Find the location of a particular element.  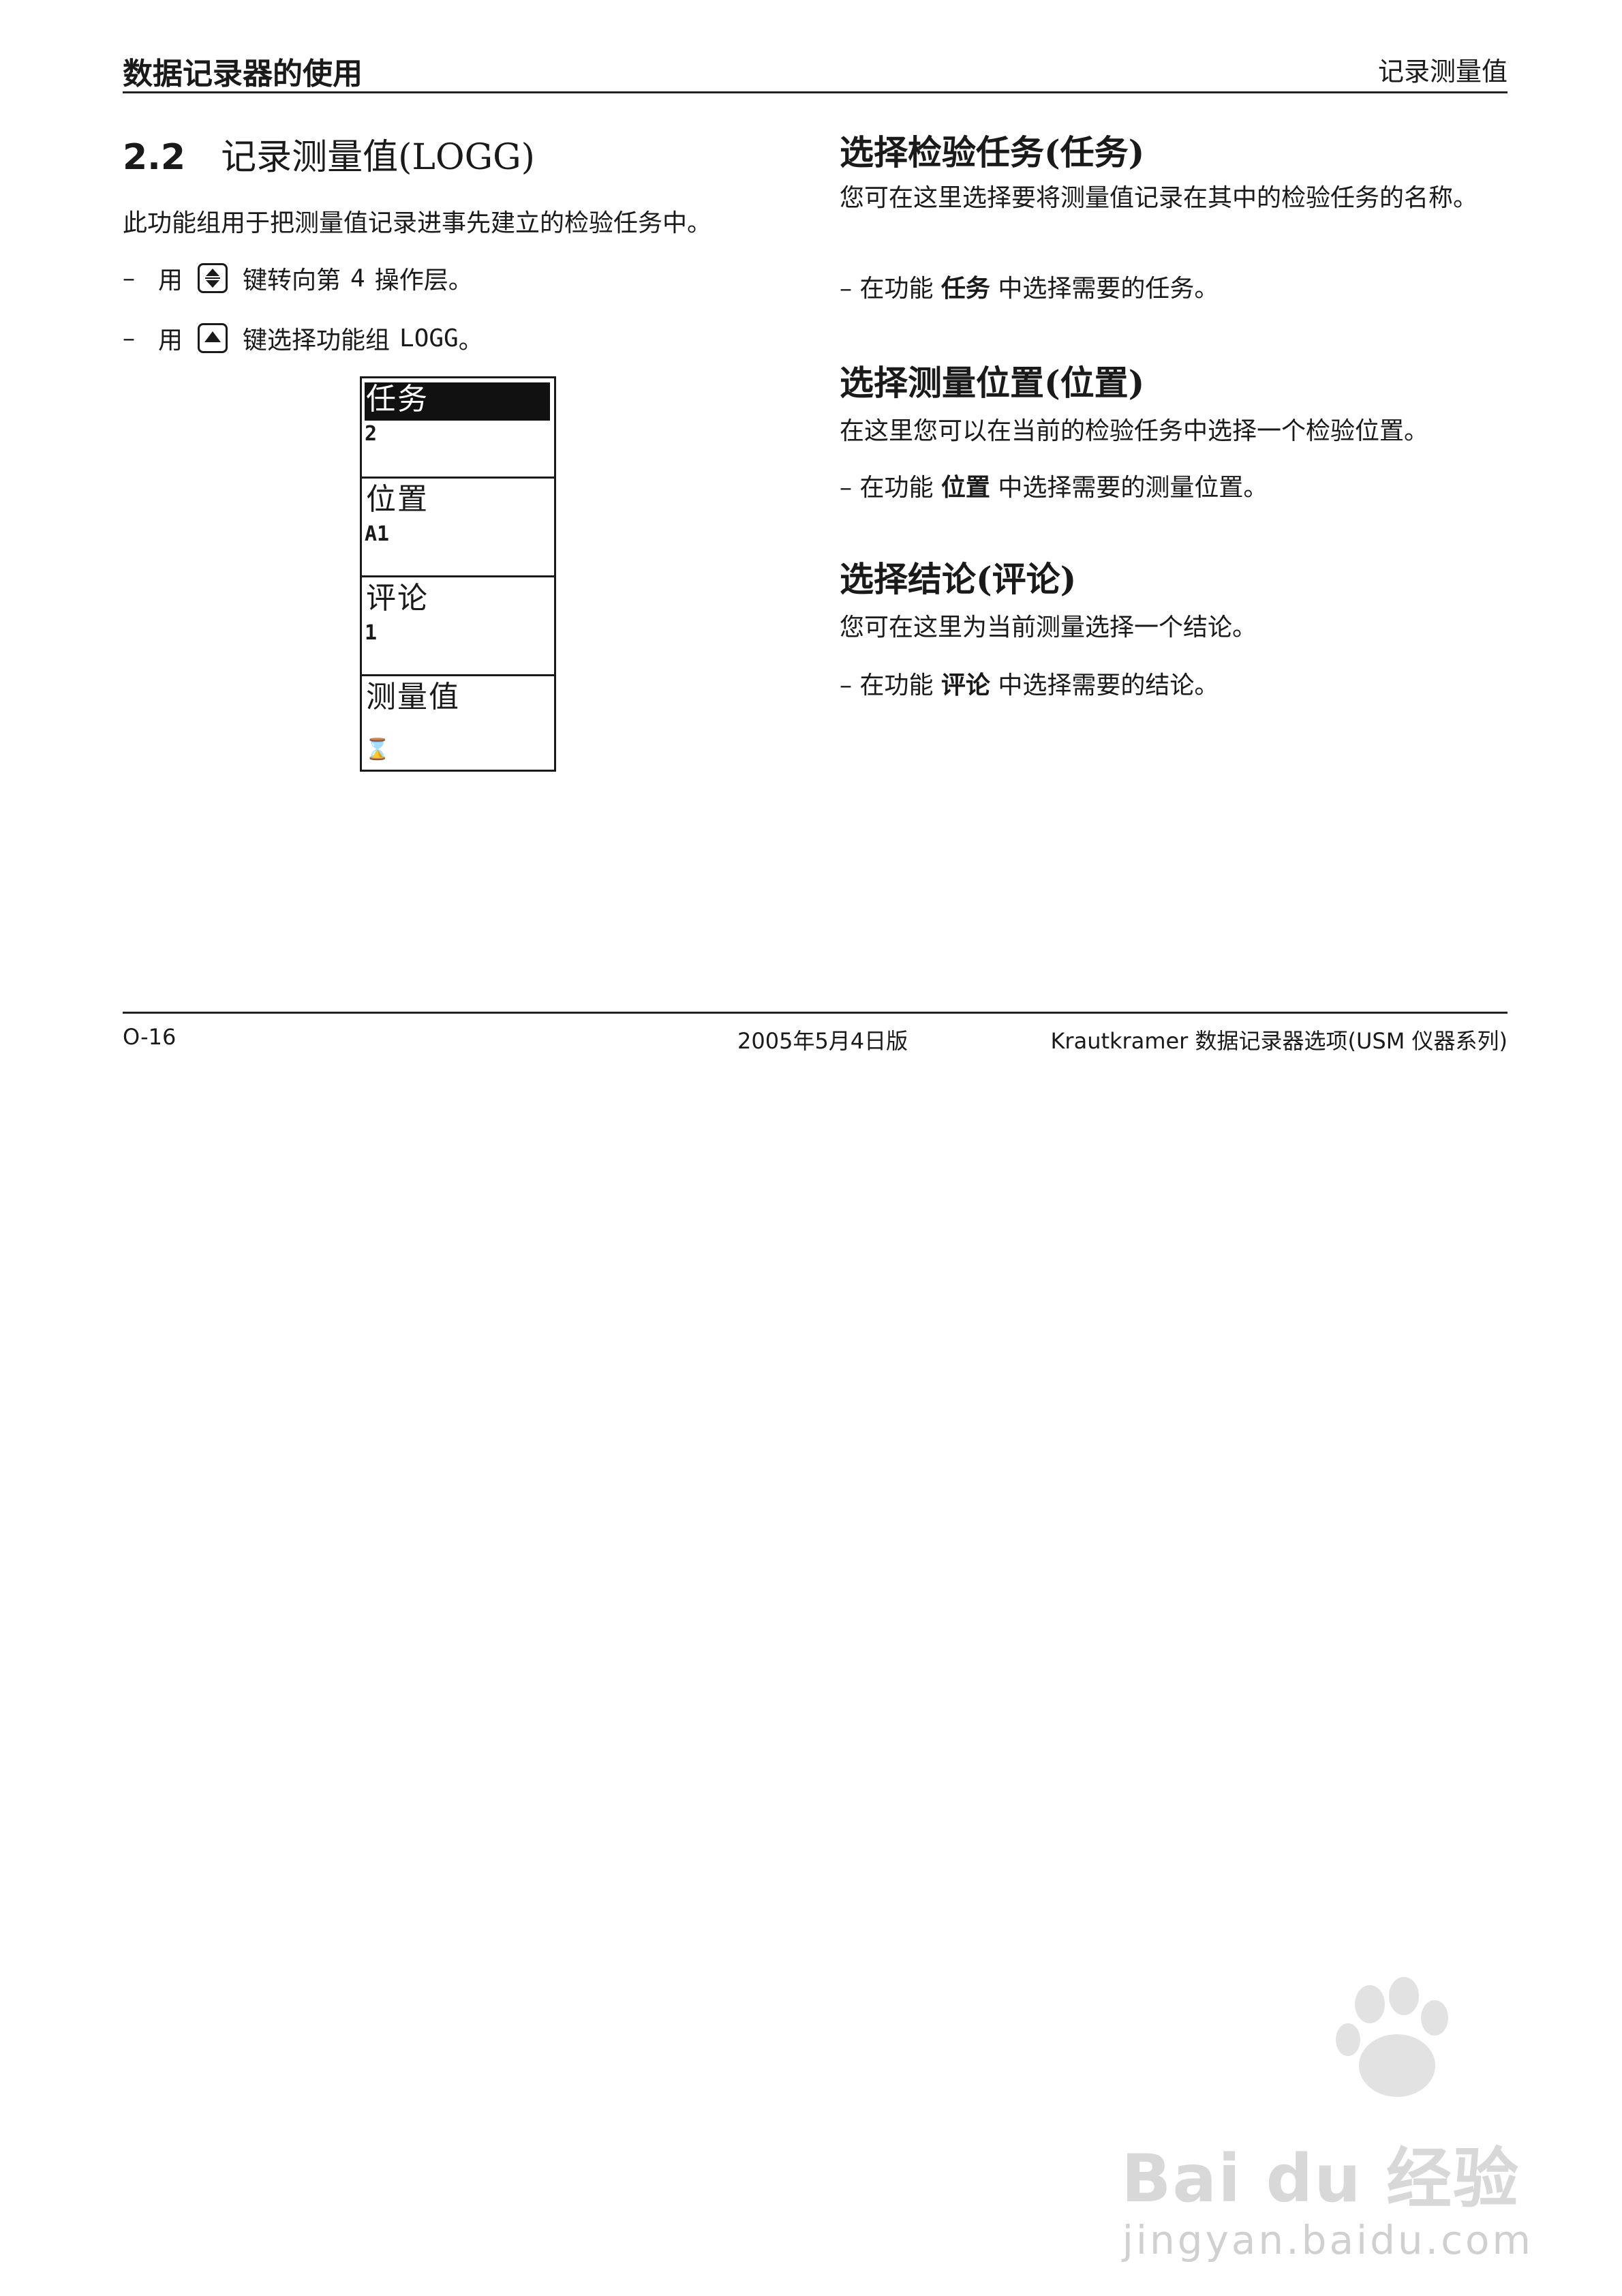

step-2: – 用 键选择功能组 LOGG 。 is located at coordinates (303, 338).